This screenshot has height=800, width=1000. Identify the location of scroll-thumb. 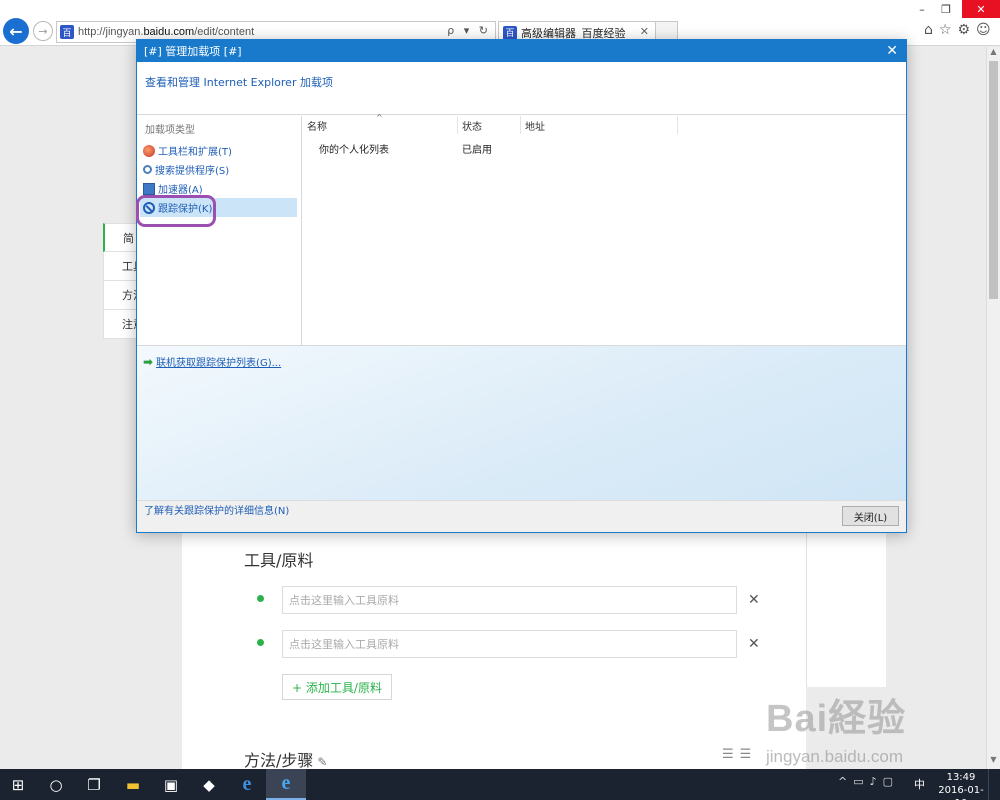
(993, 180).